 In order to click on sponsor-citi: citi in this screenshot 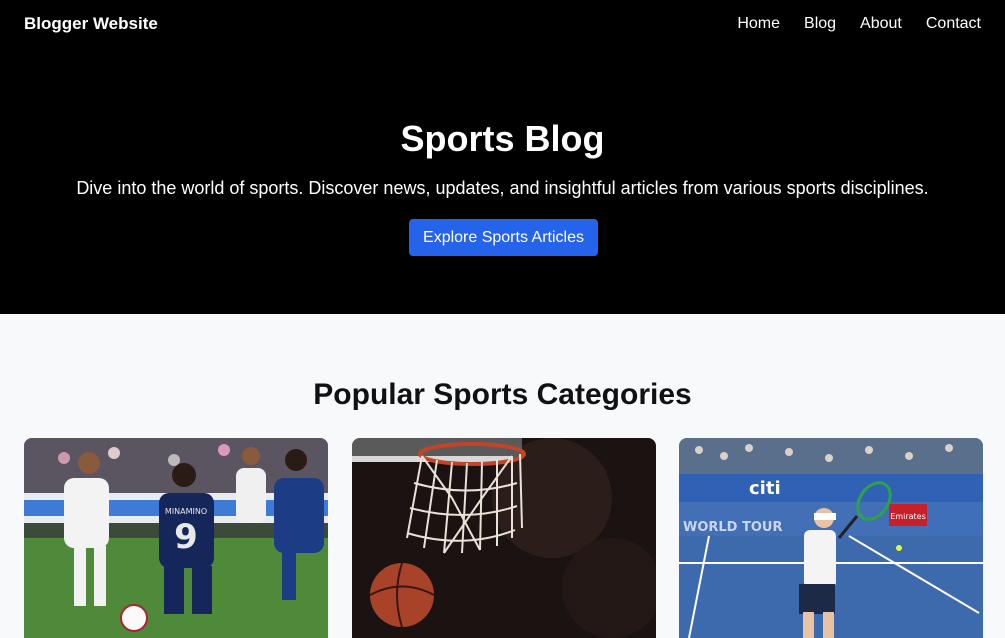, I will do `click(765, 488)`.